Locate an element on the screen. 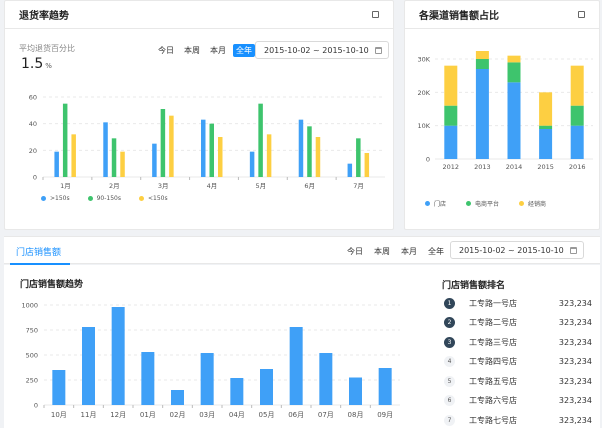 This screenshot has width=602, height=428. y-tick-label: 60 is located at coordinates (33, 98).